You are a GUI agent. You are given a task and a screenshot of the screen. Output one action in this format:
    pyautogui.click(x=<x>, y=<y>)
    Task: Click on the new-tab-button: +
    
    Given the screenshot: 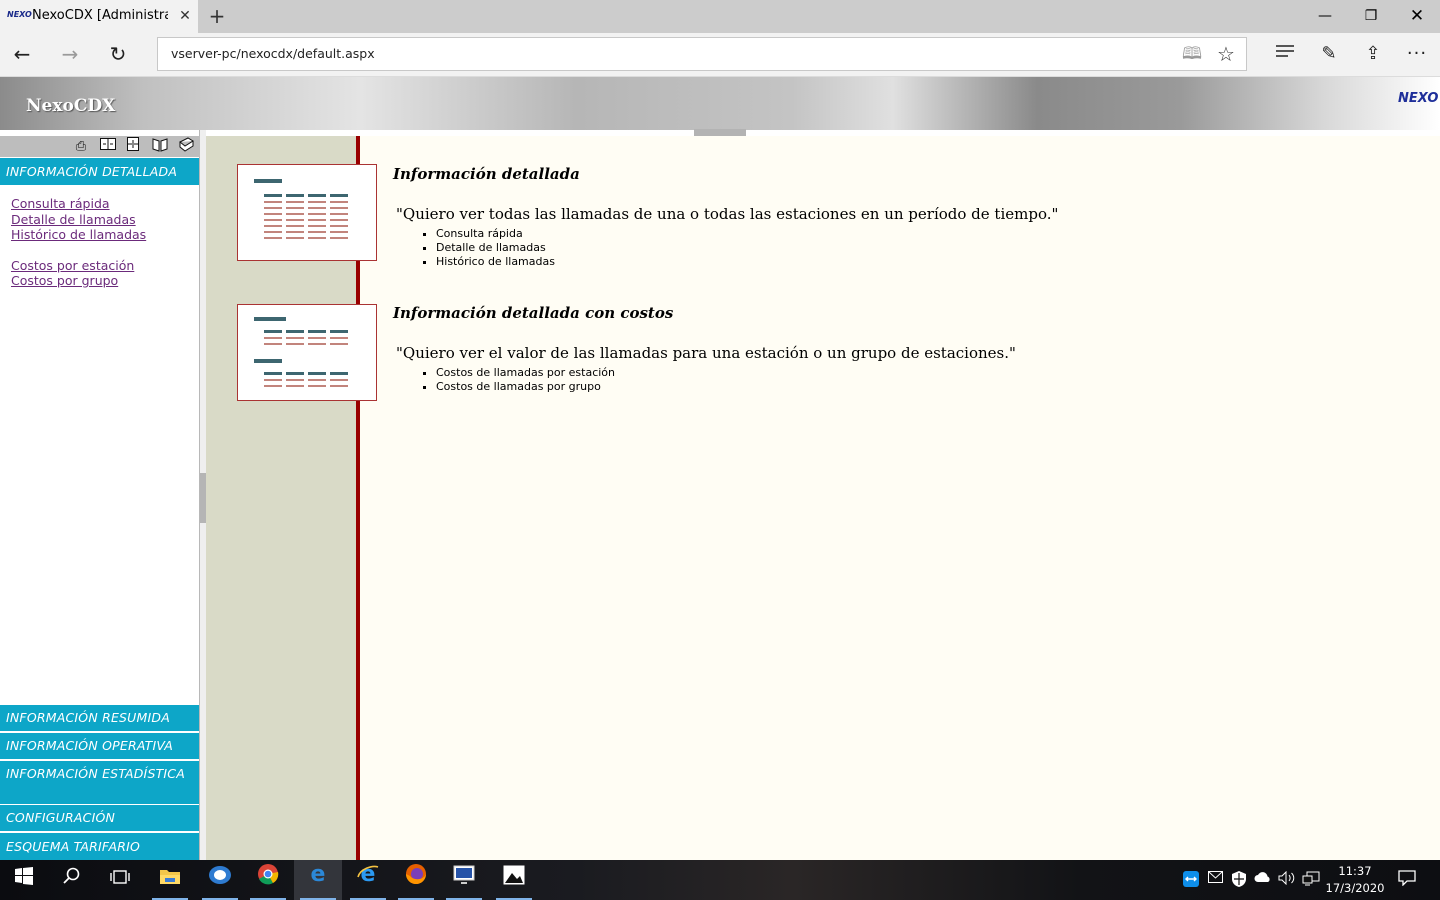 What is the action you would take?
    pyautogui.click(x=217, y=16)
    